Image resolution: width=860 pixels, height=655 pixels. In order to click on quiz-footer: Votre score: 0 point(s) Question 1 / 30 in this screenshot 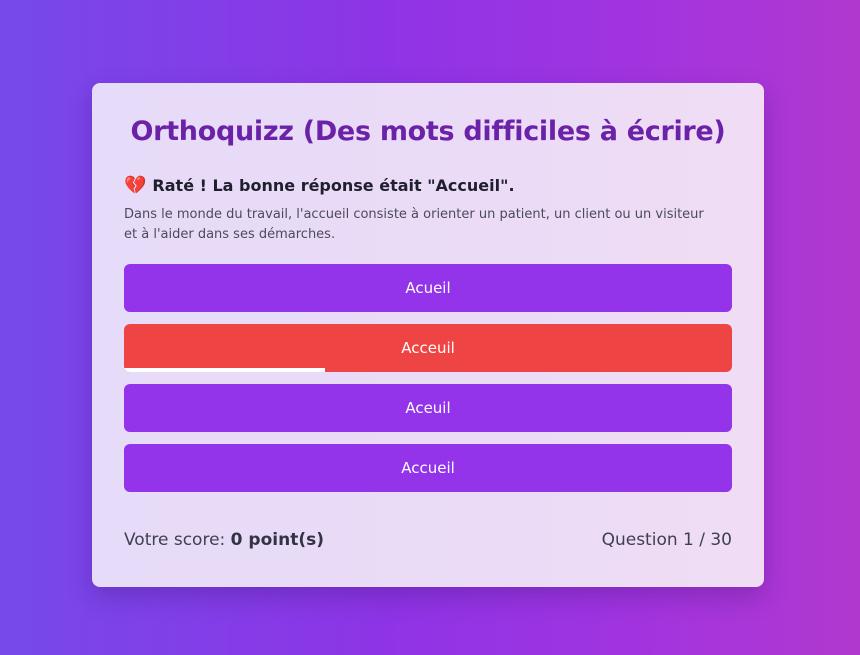, I will do `click(428, 540)`.